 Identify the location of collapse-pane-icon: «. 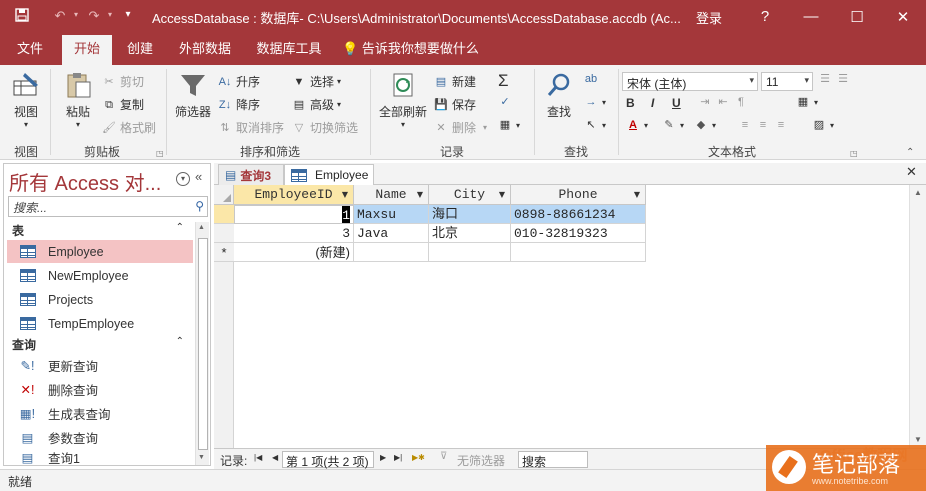
(198, 176).